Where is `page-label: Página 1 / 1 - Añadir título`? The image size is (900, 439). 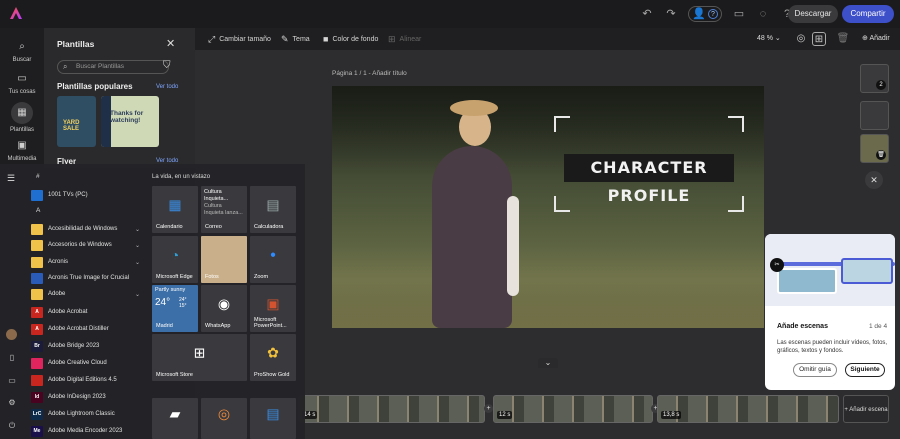
page-label: Página 1 / 1 - Añadir título is located at coordinates (369, 73).